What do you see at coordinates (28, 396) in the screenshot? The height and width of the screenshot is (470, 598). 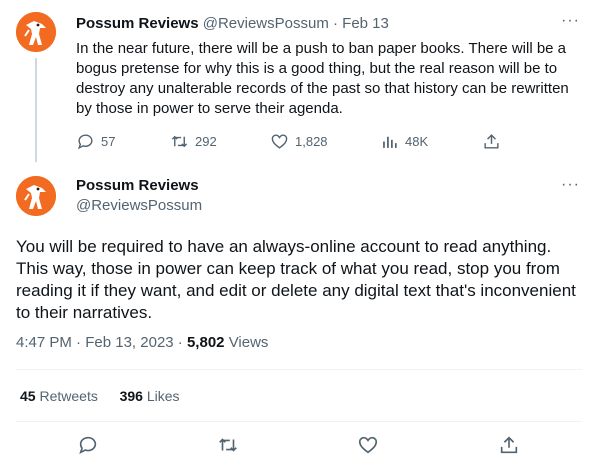 I see `retweets-count: 45` at bounding box center [28, 396].